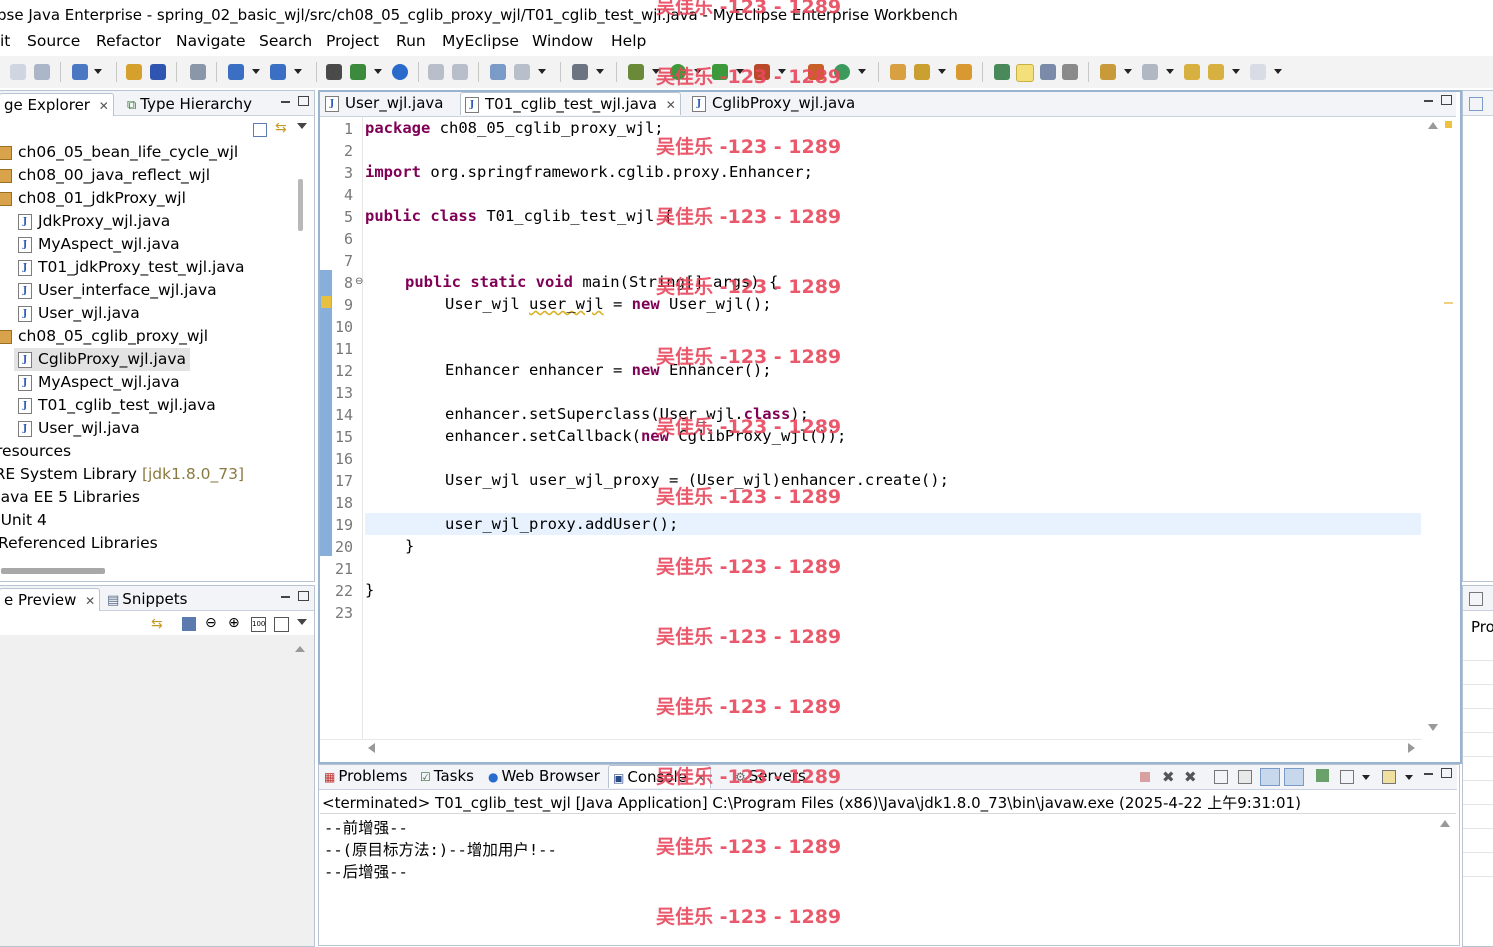 The image size is (1493, 947). What do you see at coordinates (636, 72) in the screenshot?
I see `bug-icon` at bounding box center [636, 72].